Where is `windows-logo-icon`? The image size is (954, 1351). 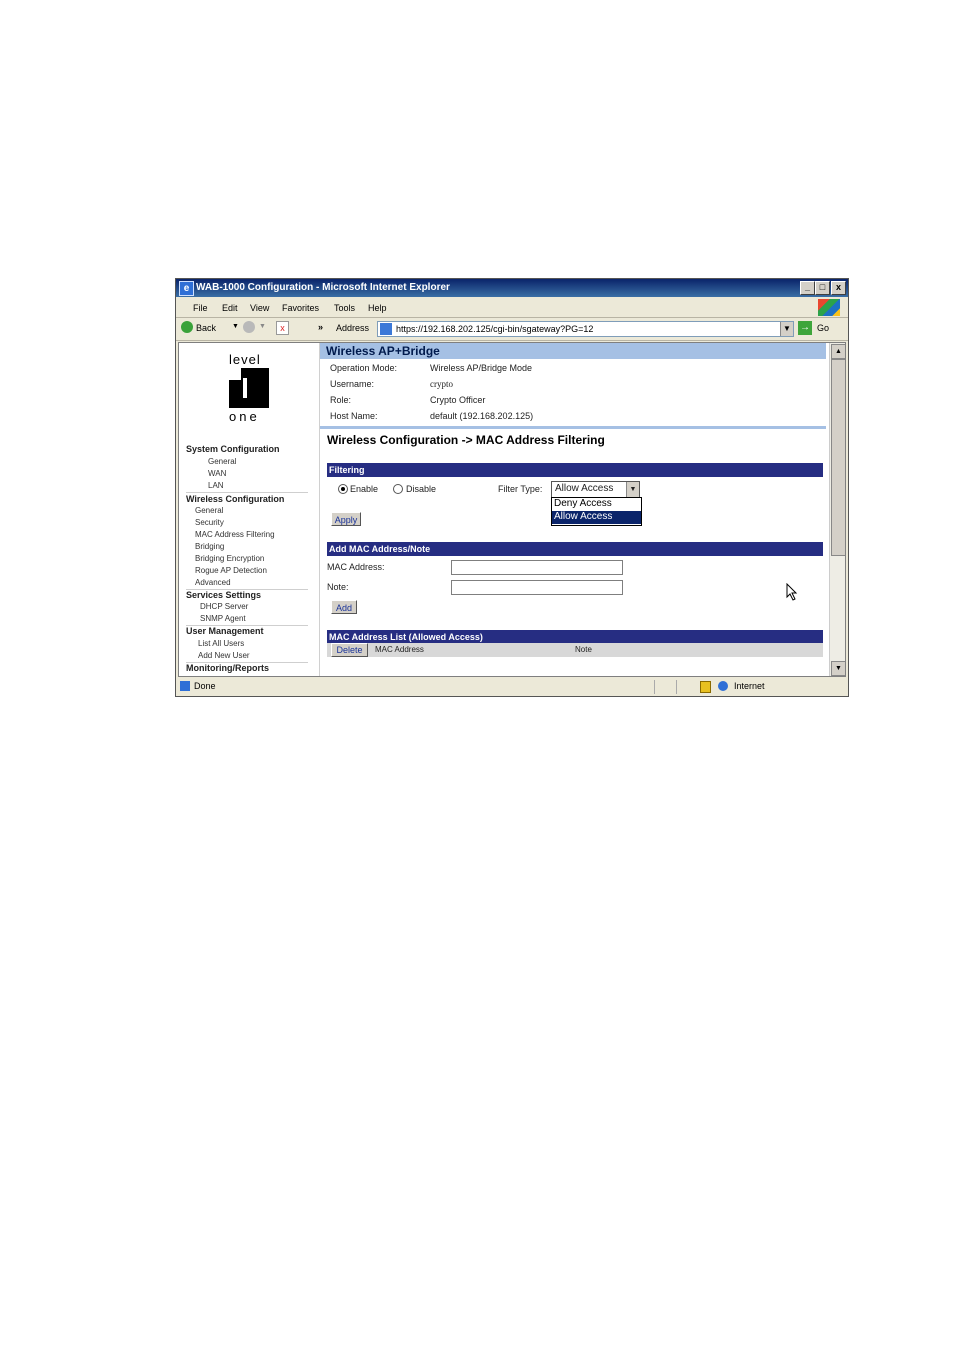
windows-logo-icon is located at coordinates (829, 307).